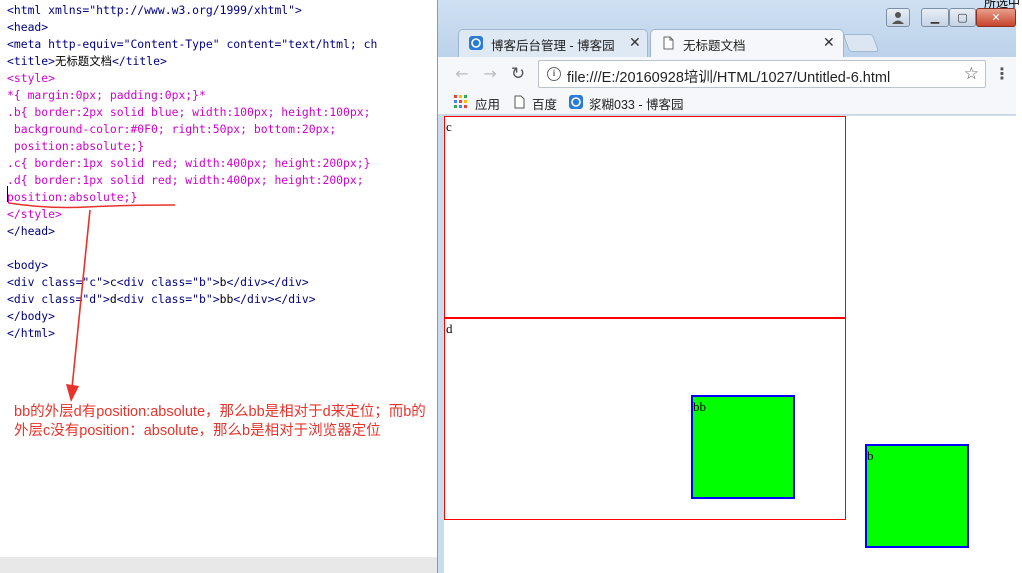  I want to click on user-button, so click(898, 17).